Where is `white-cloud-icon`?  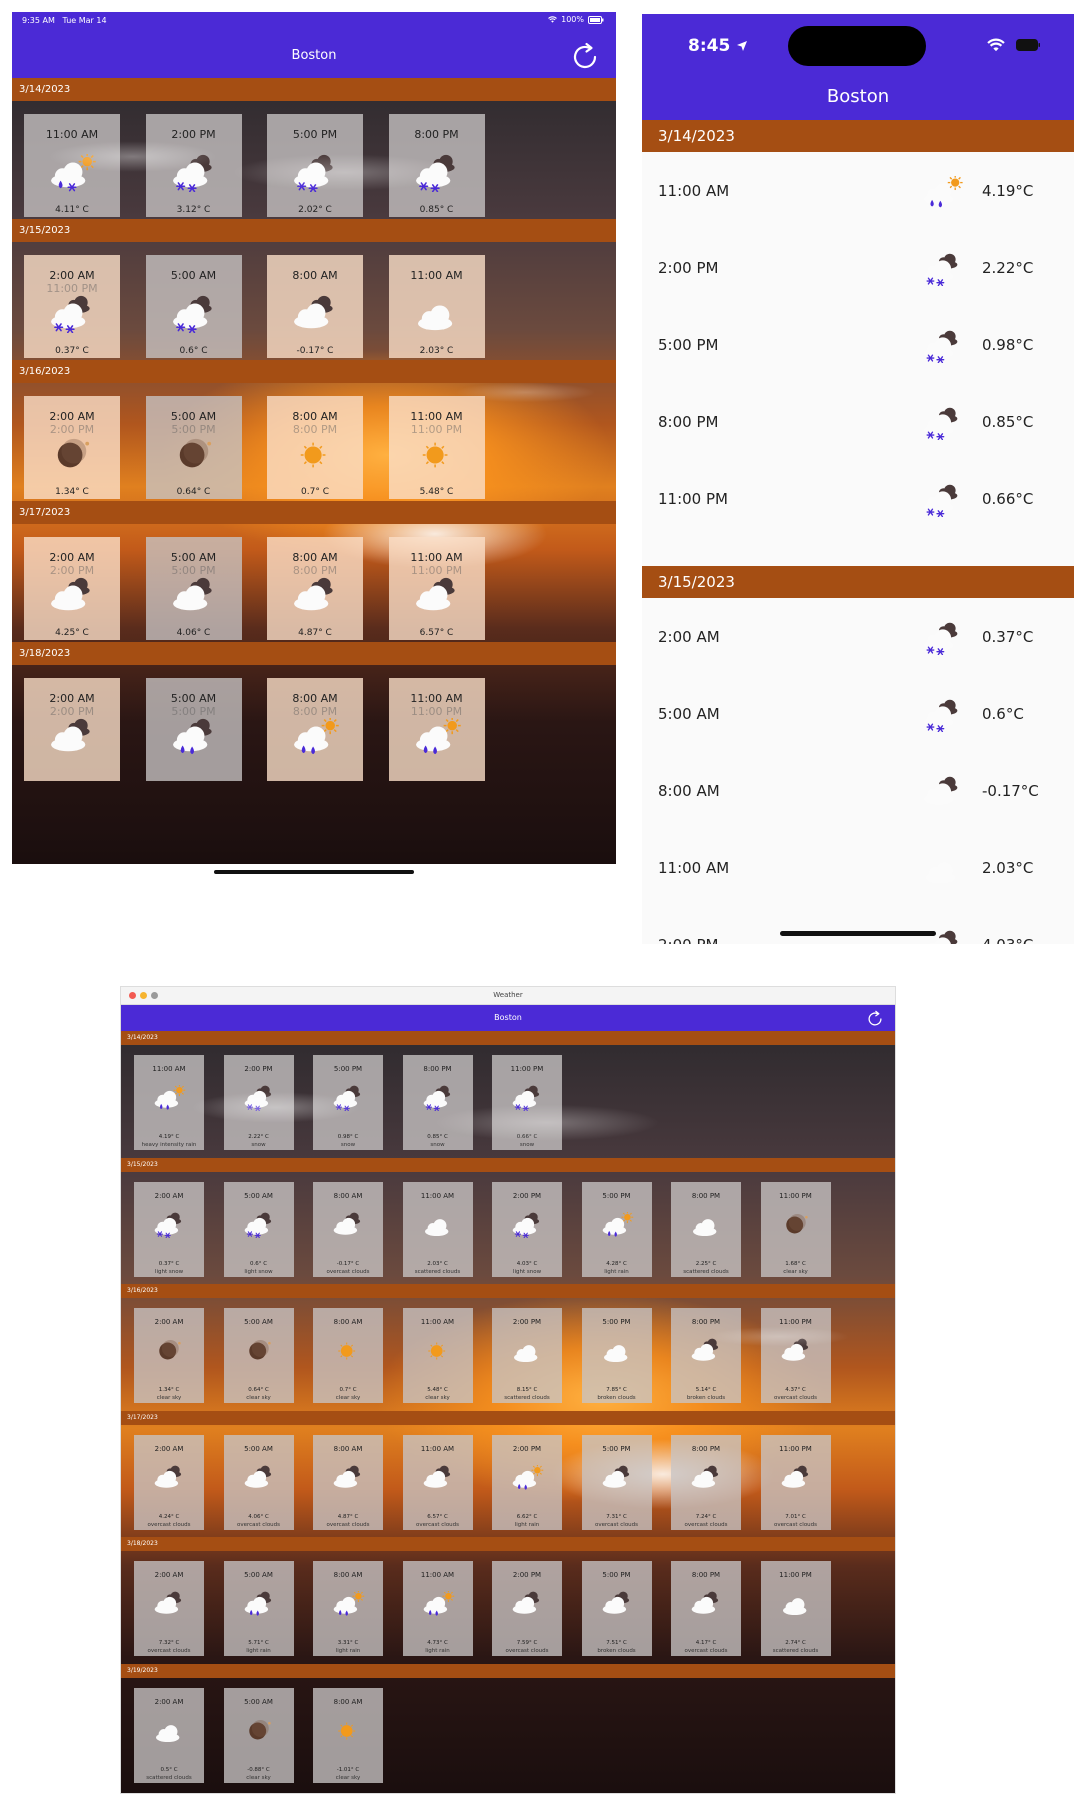 white-cloud-icon is located at coordinates (705, 1227).